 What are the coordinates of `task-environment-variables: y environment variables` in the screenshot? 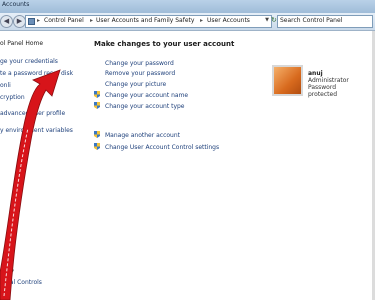 It's located at (36, 130).